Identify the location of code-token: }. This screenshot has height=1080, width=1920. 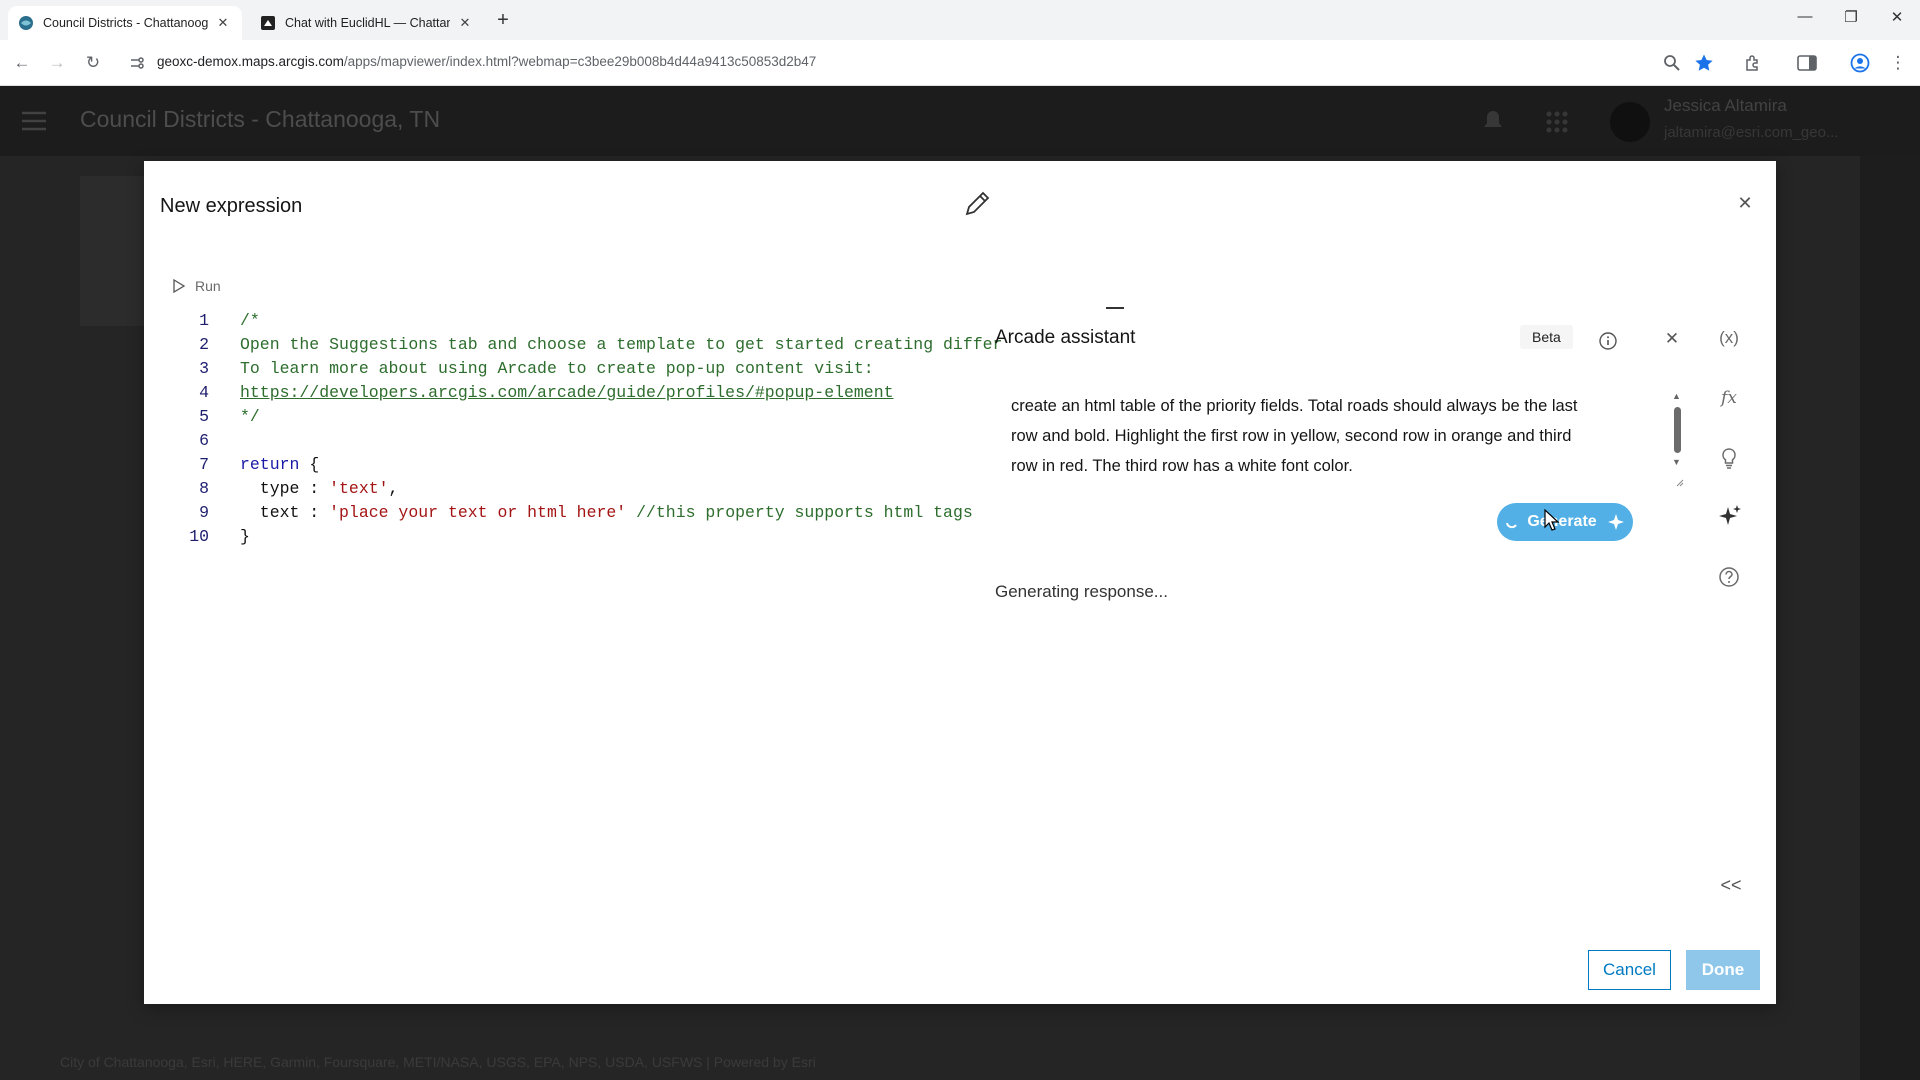
(245, 536).